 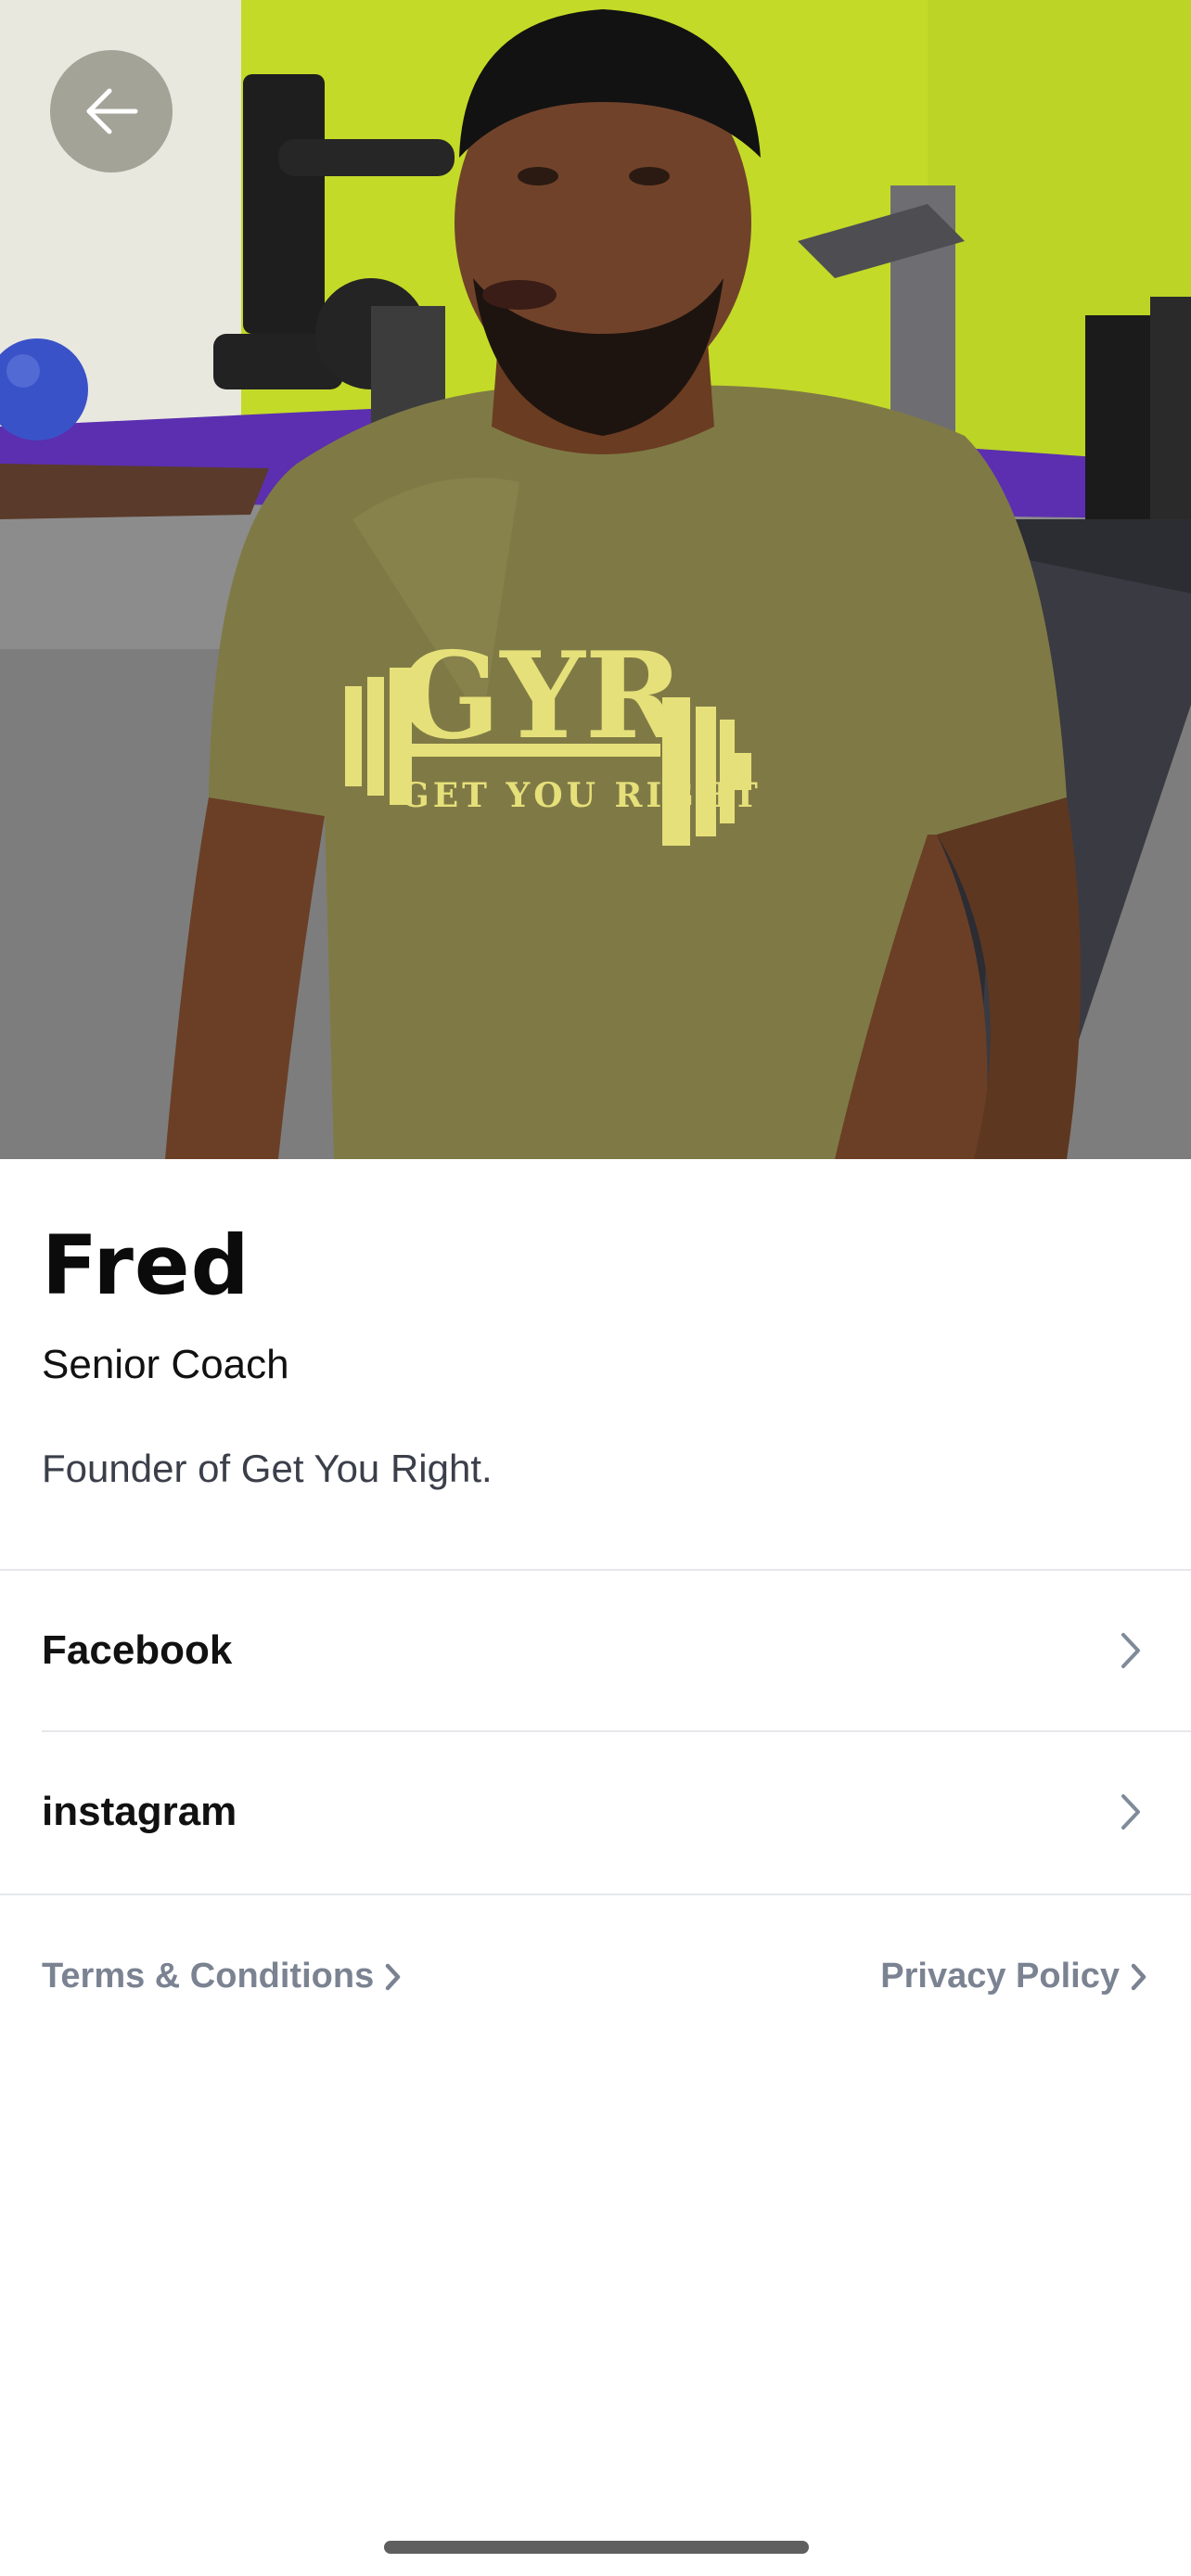 What do you see at coordinates (165, 1364) in the screenshot?
I see `coach-role: Senior Coach` at bounding box center [165, 1364].